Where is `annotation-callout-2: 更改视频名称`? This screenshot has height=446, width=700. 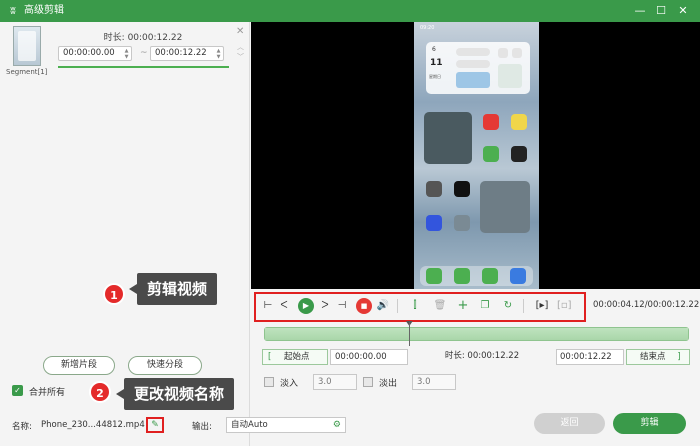
annotation-callout-2: 更改视频名称 is located at coordinates (175, 394).